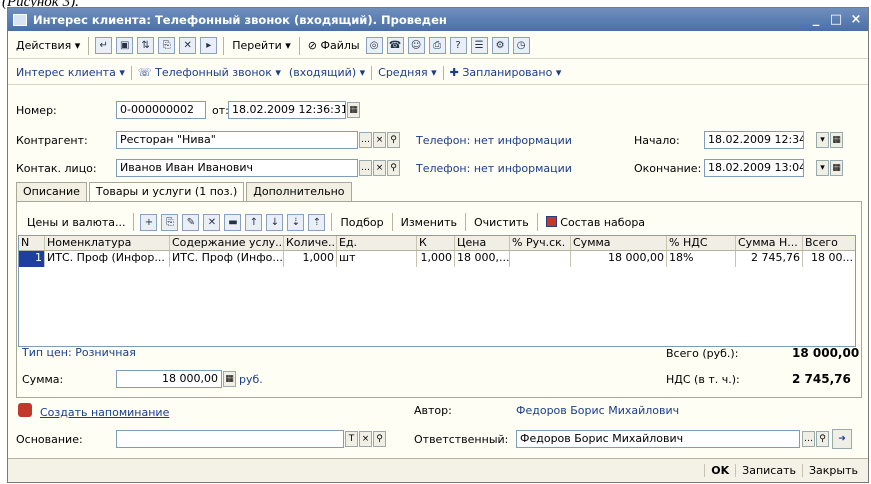 This screenshot has width=871, height=484. I want to click on camera-icon: ◎, so click(374, 45).